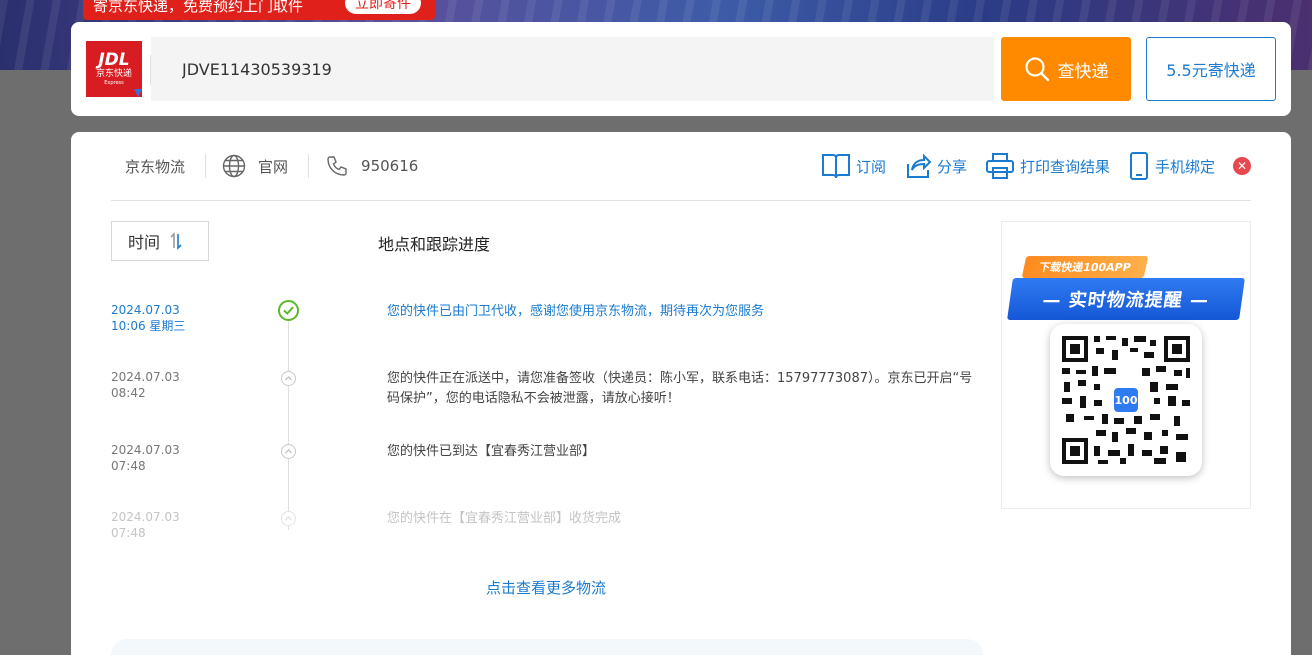  Describe the element at coordinates (1085, 267) in the screenshot. I see `qr-download-tag: 下载快递100APP` at that location.